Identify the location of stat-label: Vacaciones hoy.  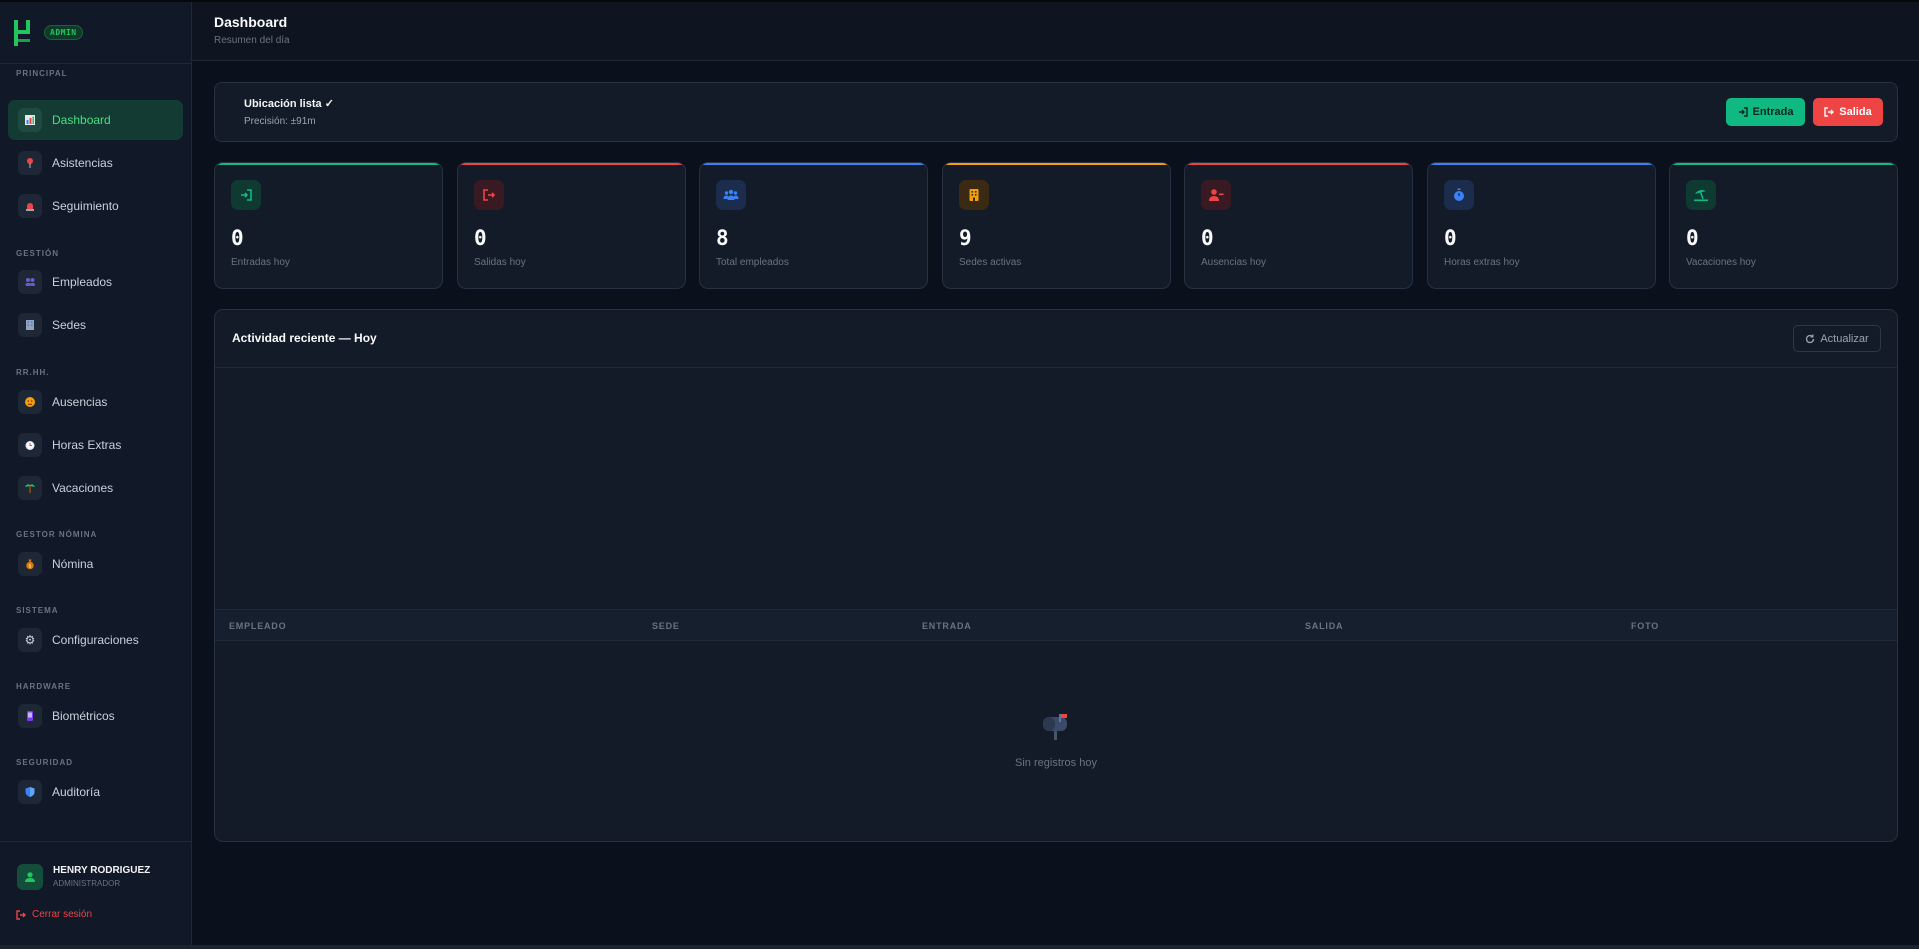
(1721, 262).